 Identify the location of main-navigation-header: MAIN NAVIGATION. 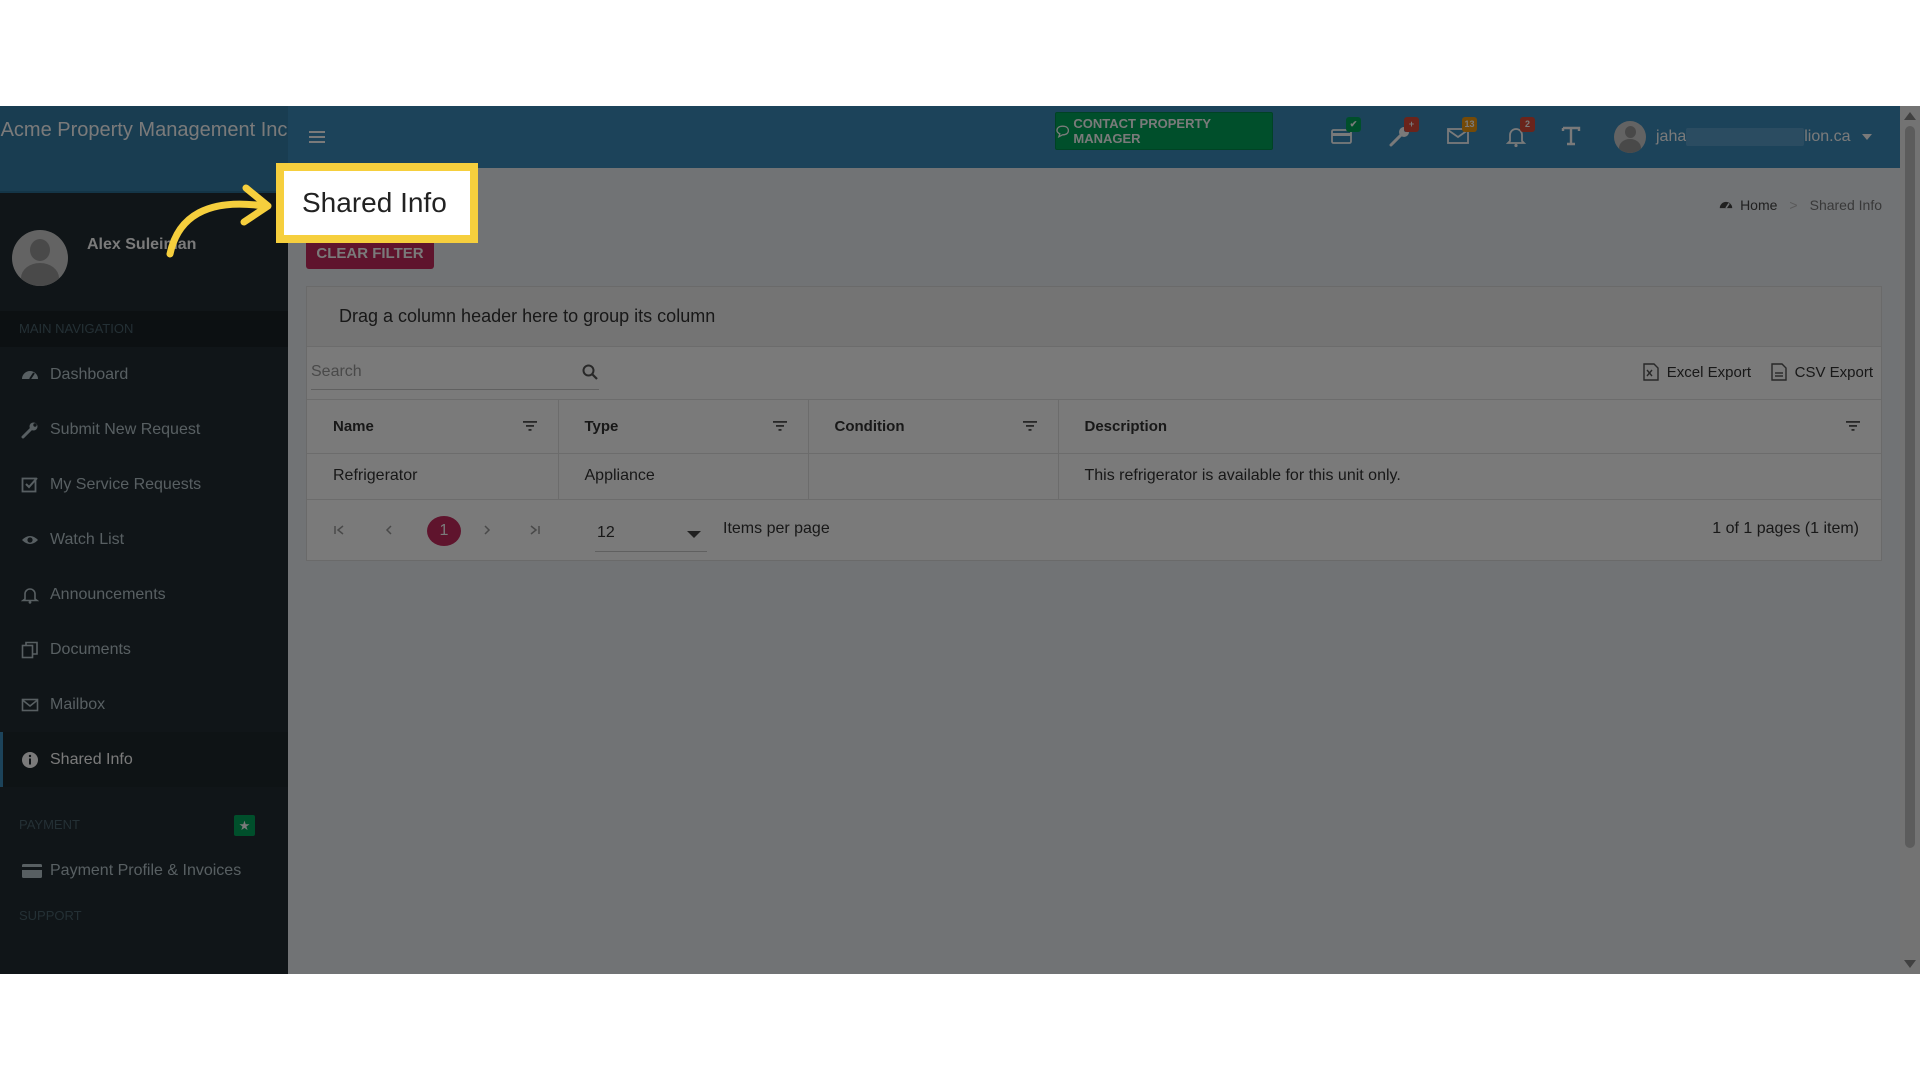
(144, 329).